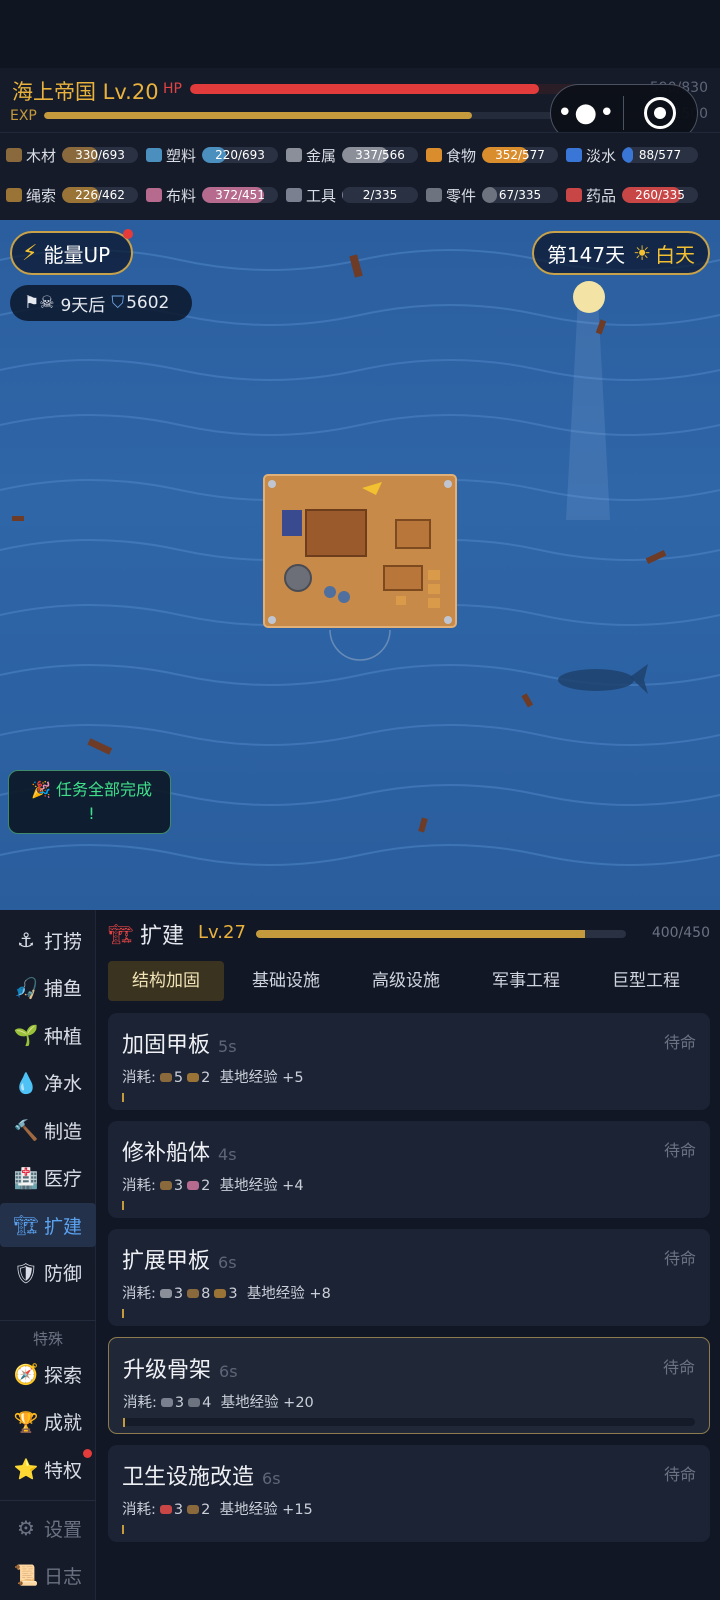 The image size is (720, 1600). I want to click on resource-value: 372/451, so click(240, 195).